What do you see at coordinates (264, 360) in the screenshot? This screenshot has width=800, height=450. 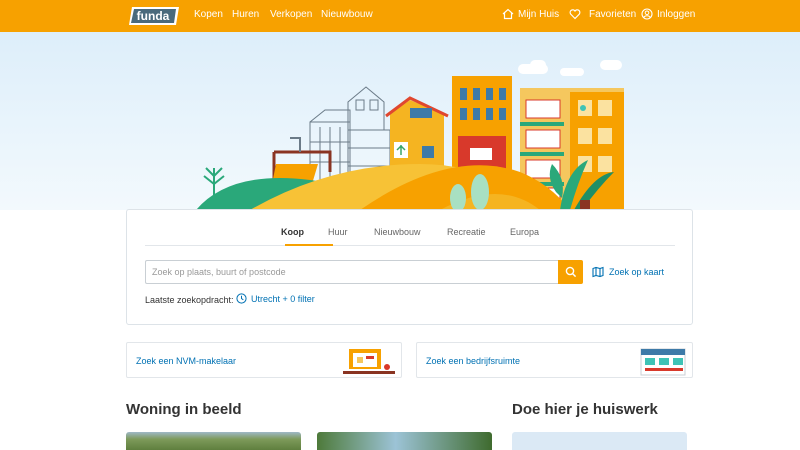 I see `nvm-makelaar-card: Zoek een NVM-makelaar` at bounding box center [264, 360].